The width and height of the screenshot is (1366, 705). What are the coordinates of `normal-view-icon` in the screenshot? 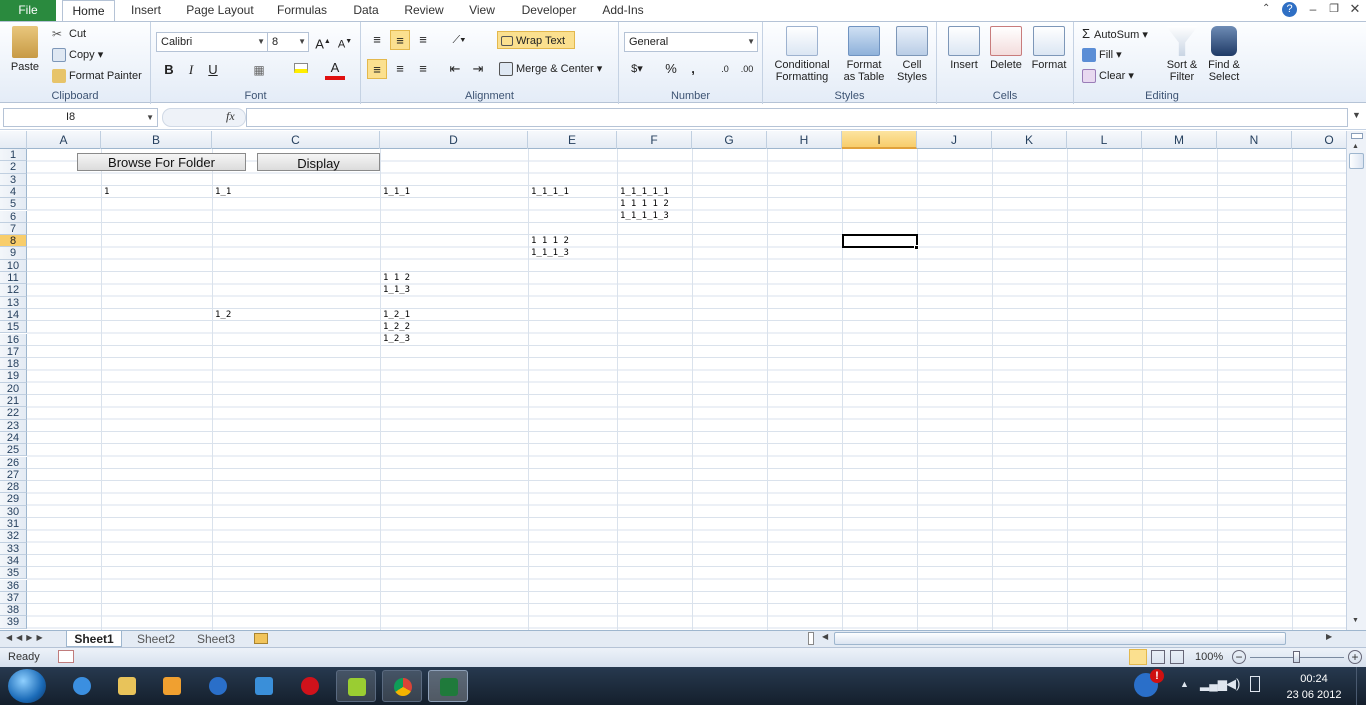 It's located at (1138, 657).